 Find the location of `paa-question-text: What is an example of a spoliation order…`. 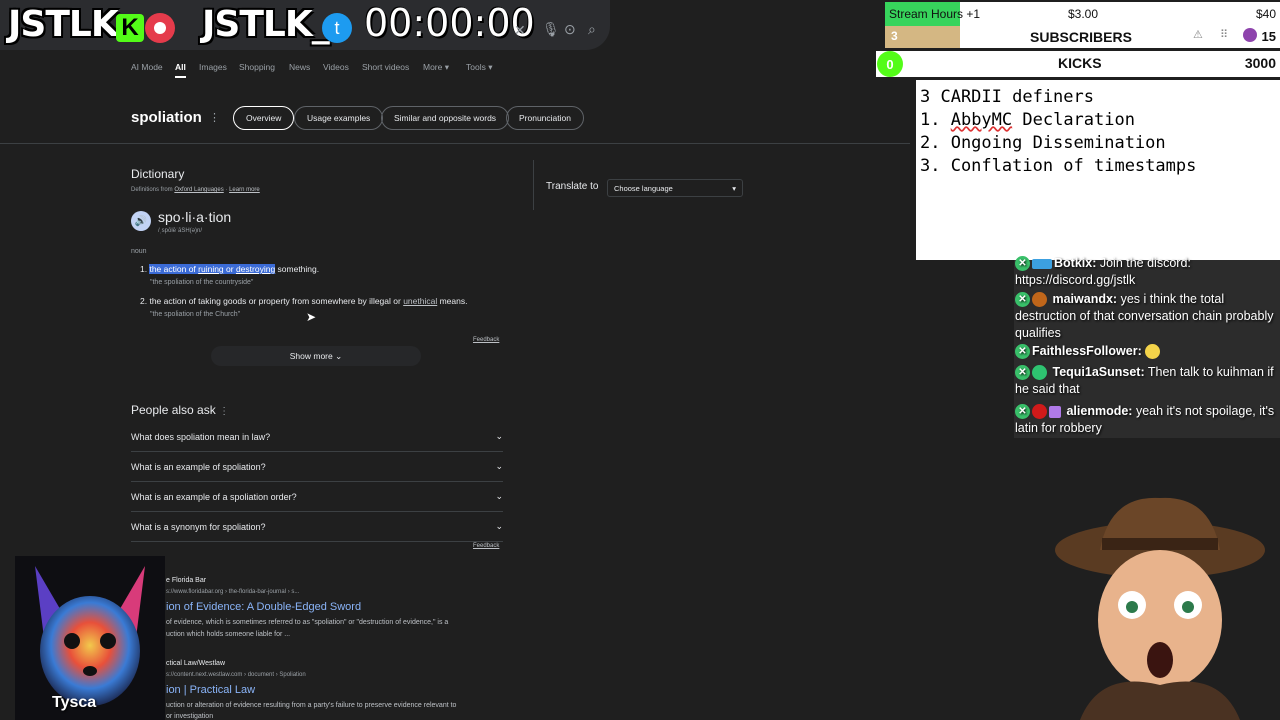

paa-question-text: What is an example of a spoliation order… is located at coordinates (214, 496).